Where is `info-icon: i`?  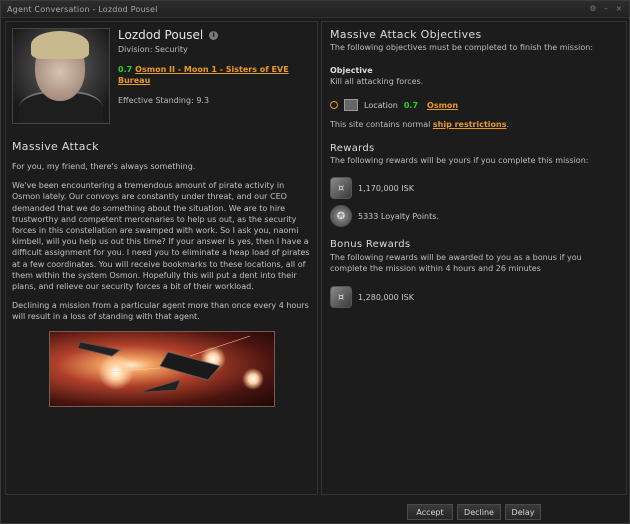 info-icon: i is located at coordinates (214, 35).